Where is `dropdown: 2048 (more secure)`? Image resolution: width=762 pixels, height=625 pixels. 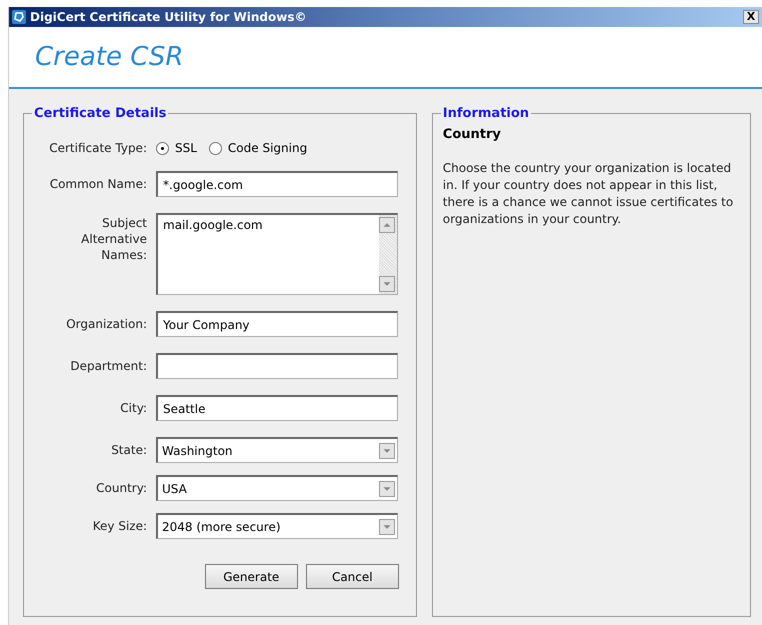 dropdown: 2048 (more secure) is located at coordinates (277, 526).